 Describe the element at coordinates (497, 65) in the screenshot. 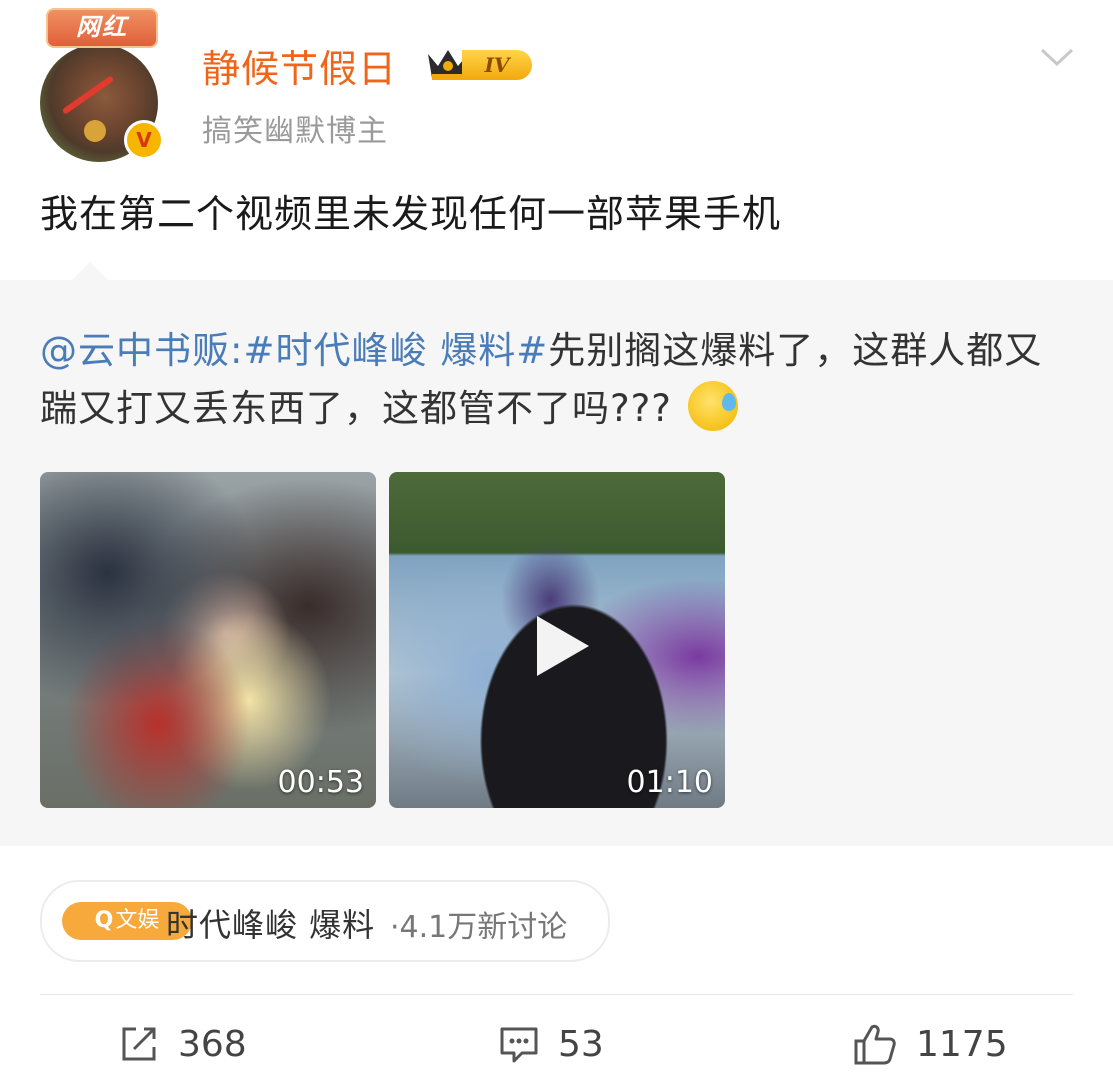

I see `level-label: IV` at that location.